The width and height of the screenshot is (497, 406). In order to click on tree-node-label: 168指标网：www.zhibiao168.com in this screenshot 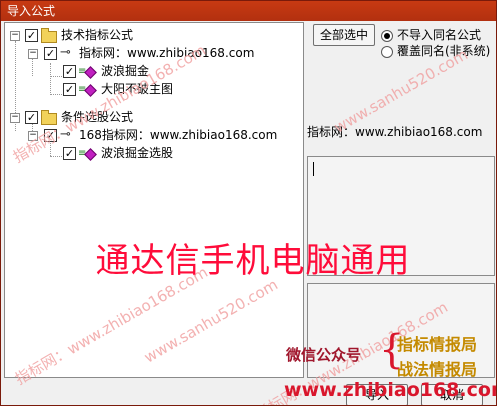, I will do `click(178, 135)`.